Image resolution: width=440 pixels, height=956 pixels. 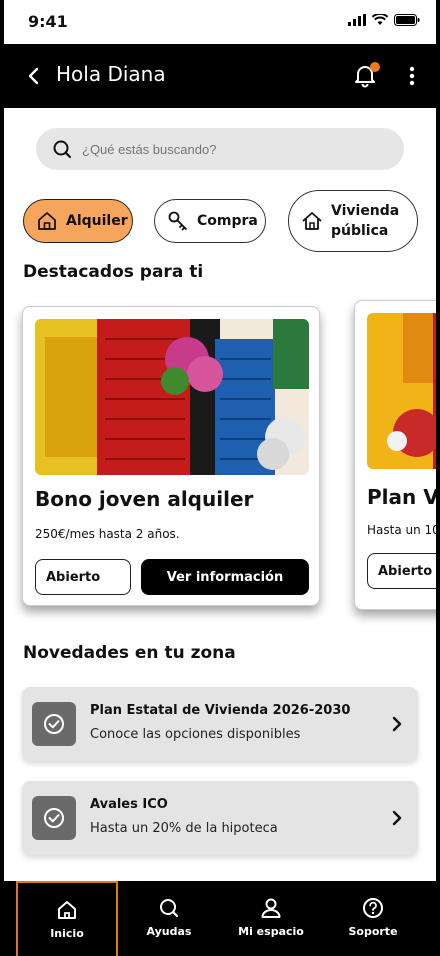 What do you see at coordinates (232, 149) in the screenshot?
I see `search-input` at bounding box center [232, 149].